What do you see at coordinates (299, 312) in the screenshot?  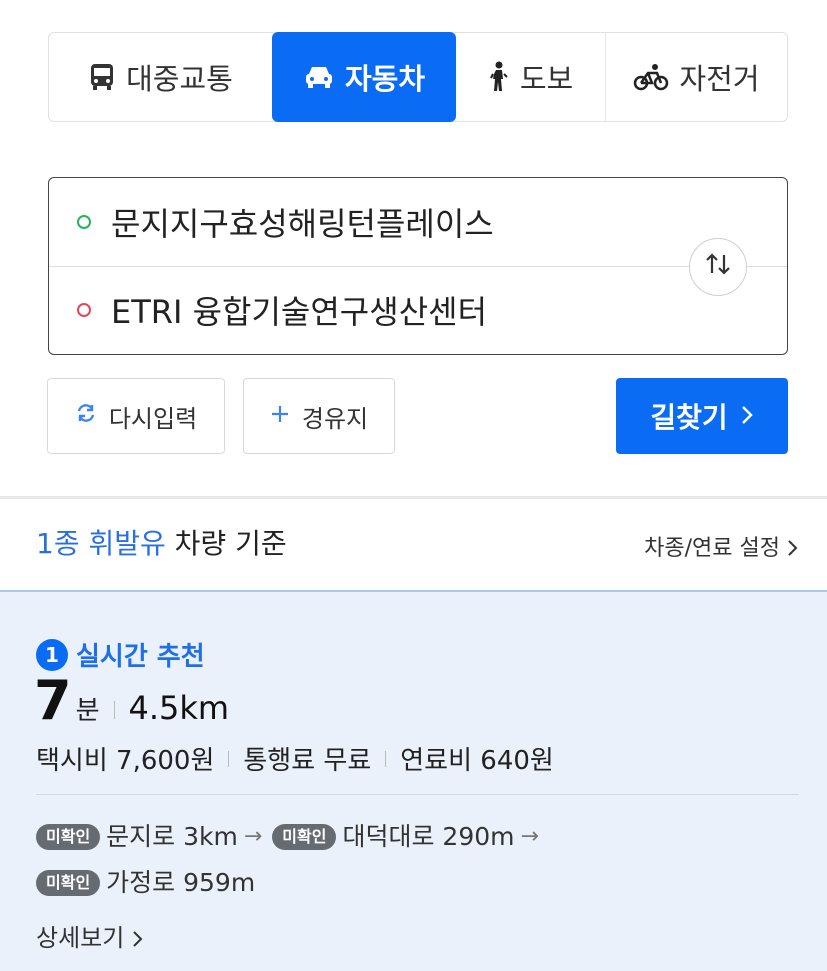 I see `destination-text: ETRI 융합기술연구생산센터` at bounding box center [299, 312].